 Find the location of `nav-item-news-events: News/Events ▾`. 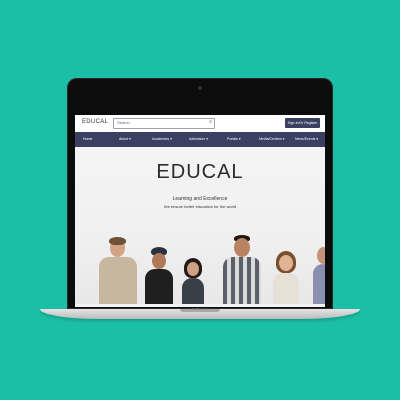

nav-item-news-events: News/Events ▾ is located at coordinates (306, 139).